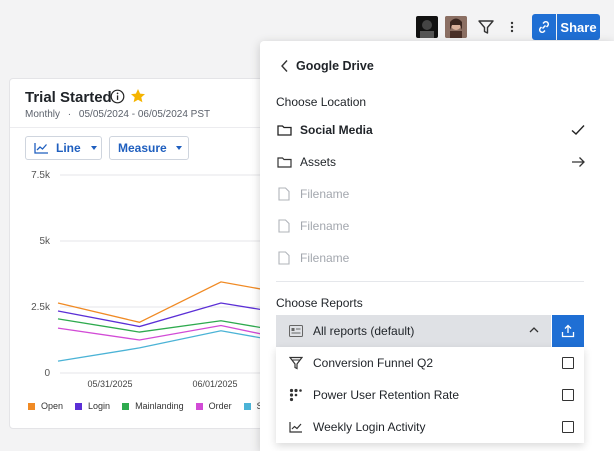 The image size is (614, 451). Describe the element at coordinates (431, 162) in the screenshot. I see `location-item-assets: Assets` at that location.